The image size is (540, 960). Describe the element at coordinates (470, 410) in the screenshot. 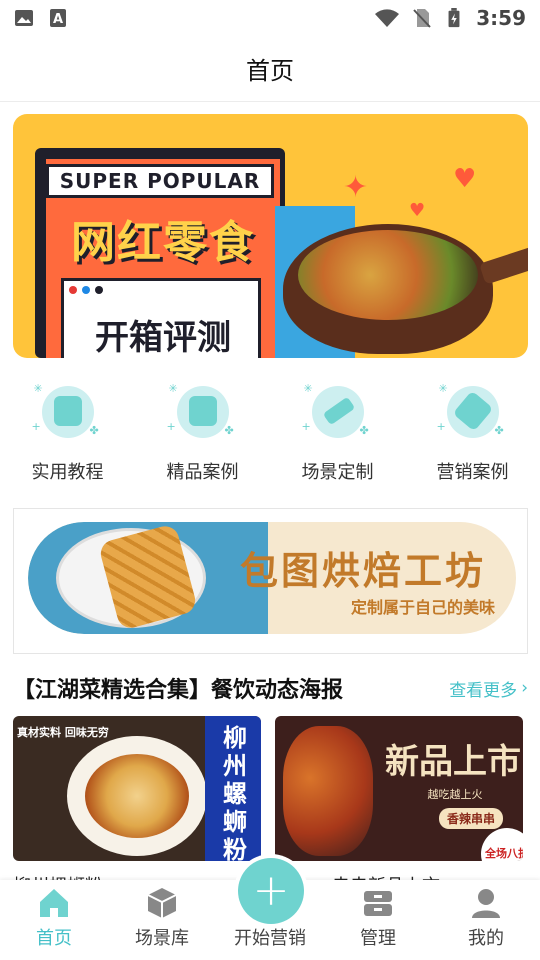

I see `tag-icon: ✳ + ✤` at that location.